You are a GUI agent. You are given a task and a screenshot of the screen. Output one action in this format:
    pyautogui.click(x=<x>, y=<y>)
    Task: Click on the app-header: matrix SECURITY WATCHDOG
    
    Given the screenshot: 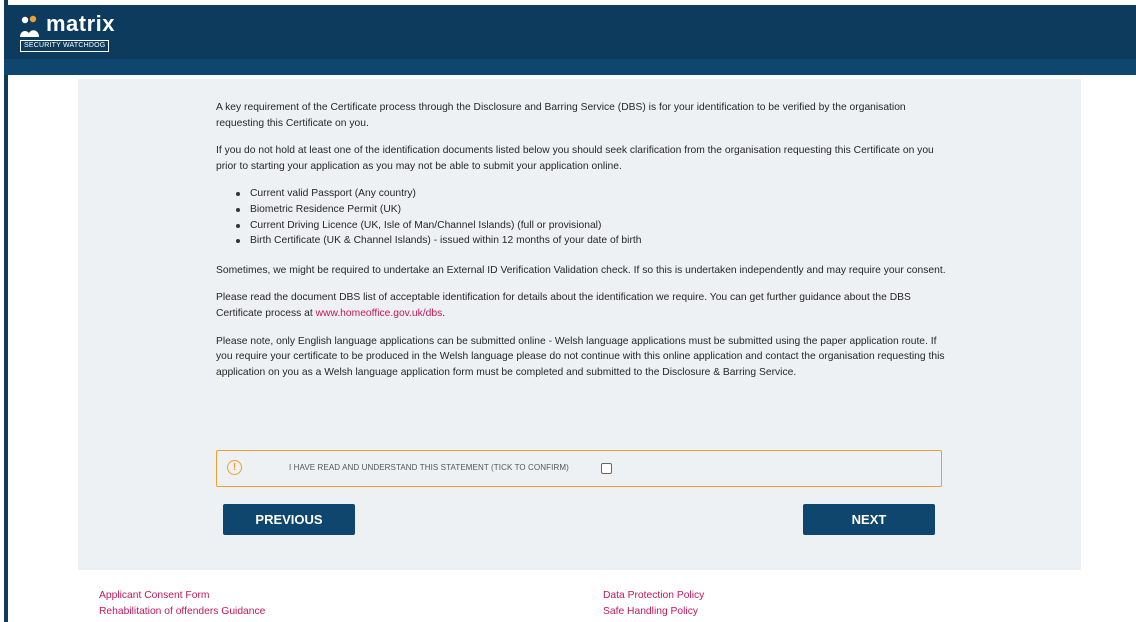 What is the action you would take?
    pyautogui.click(x=570, y=32)
    